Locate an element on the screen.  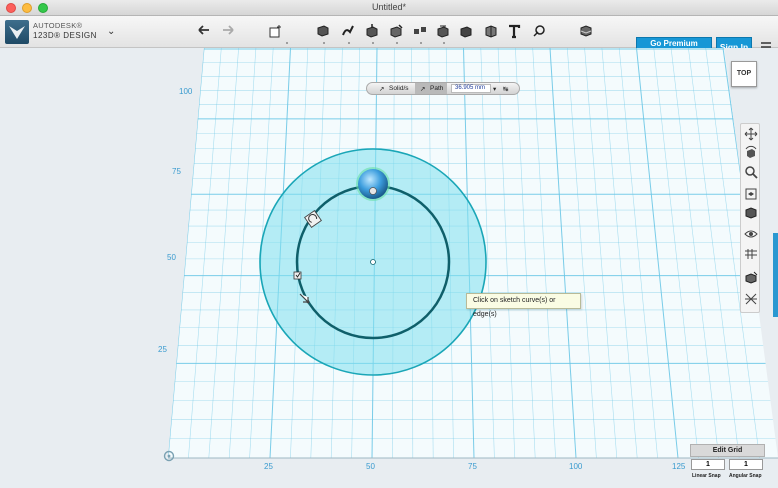
axis-label-y: 50 is located at coordinates (171, 257).